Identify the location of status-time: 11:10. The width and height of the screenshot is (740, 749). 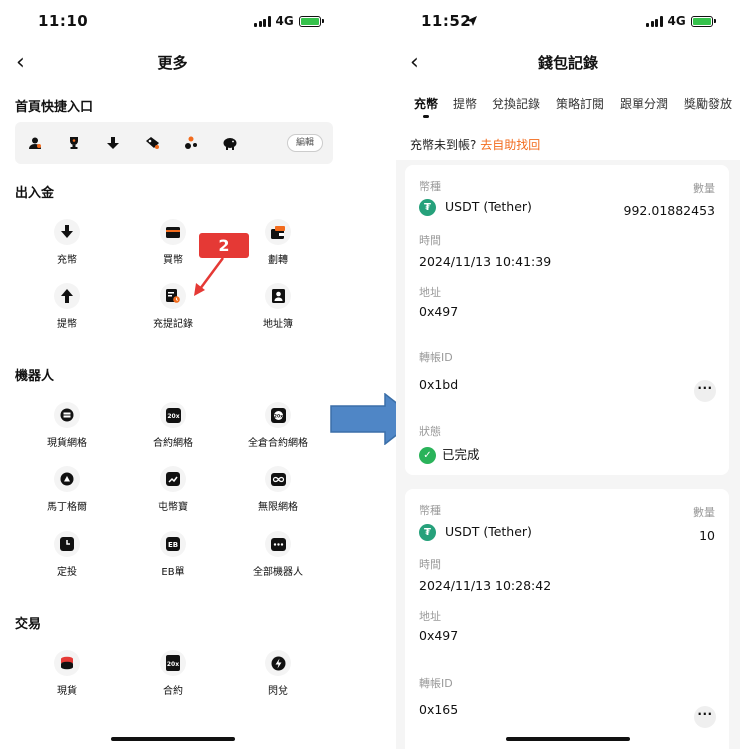
(63, 21).